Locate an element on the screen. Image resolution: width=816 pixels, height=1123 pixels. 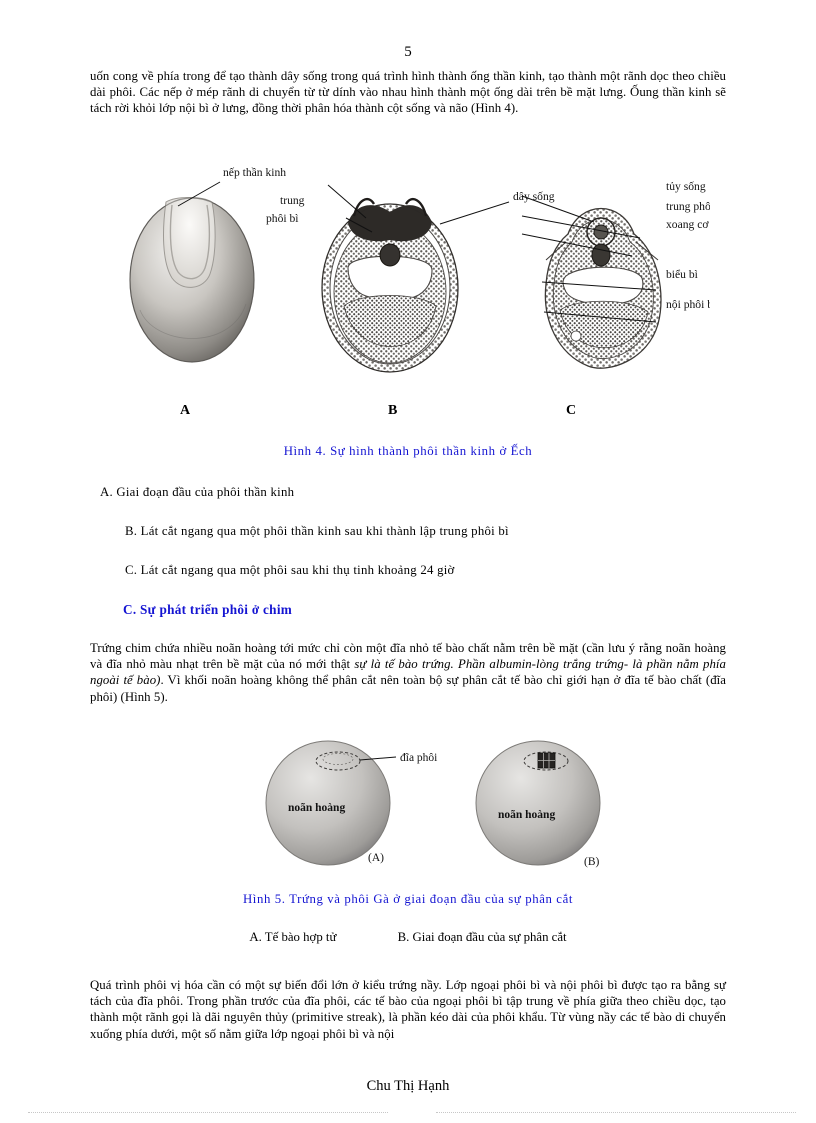
panel-label-c: C is located at coordinates (571, 410).